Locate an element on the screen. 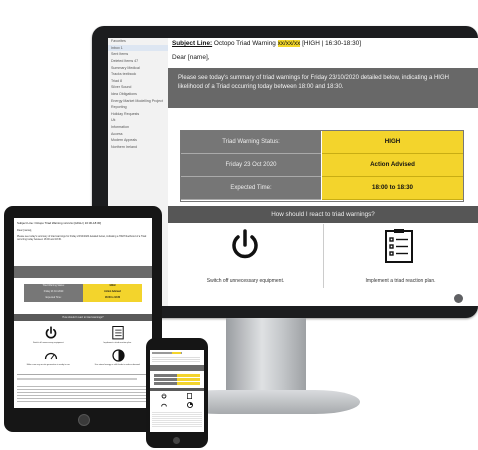 The image size is (478, 450). react-label: Switch off unnecessary equipment. is located at coordinates (245, 281).